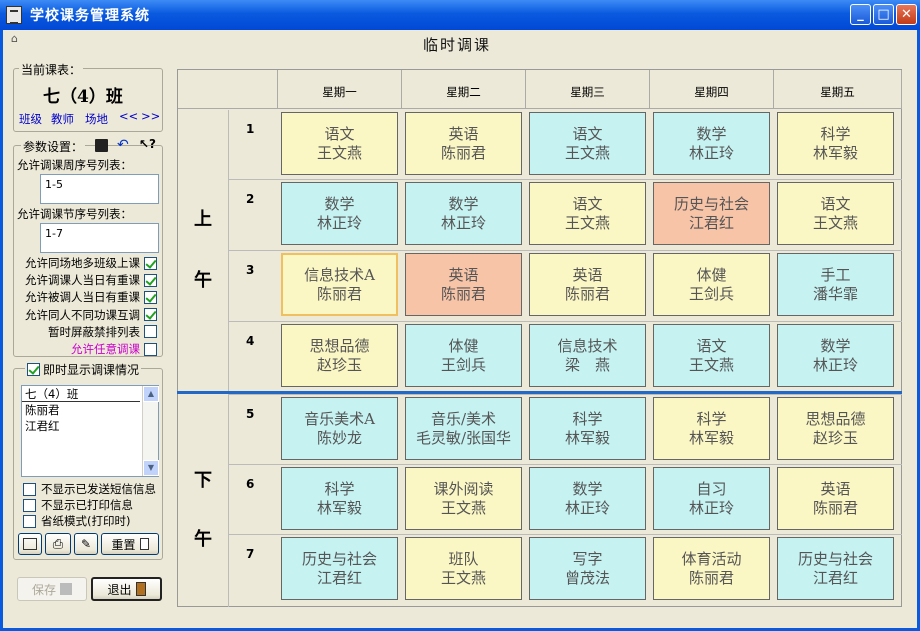  Describe the element at coordinates (90, 280) in the screenshot. I see `param-option: 允许调课人当日有重课` at that location.